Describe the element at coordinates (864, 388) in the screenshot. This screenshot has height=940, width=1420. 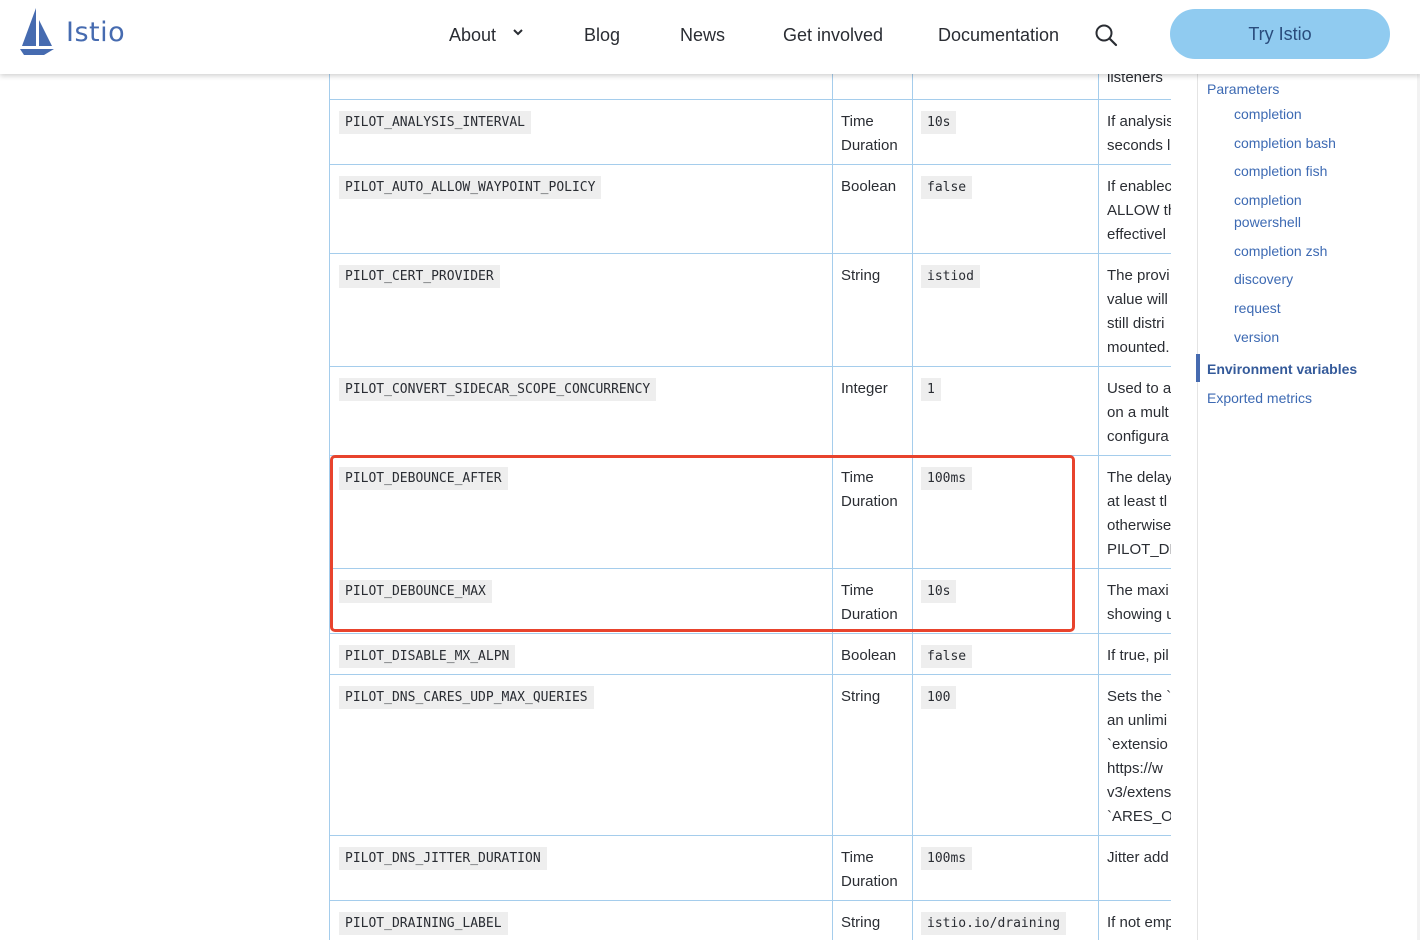
I see `variable-type: Integer` at that location.